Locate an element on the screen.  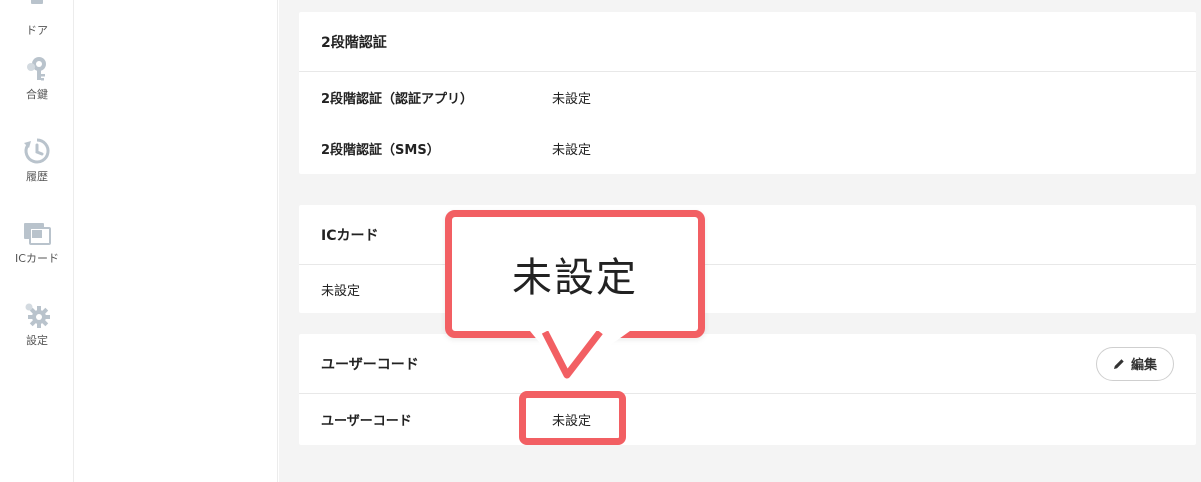
highlight-box is located at coordinates (572, 418).